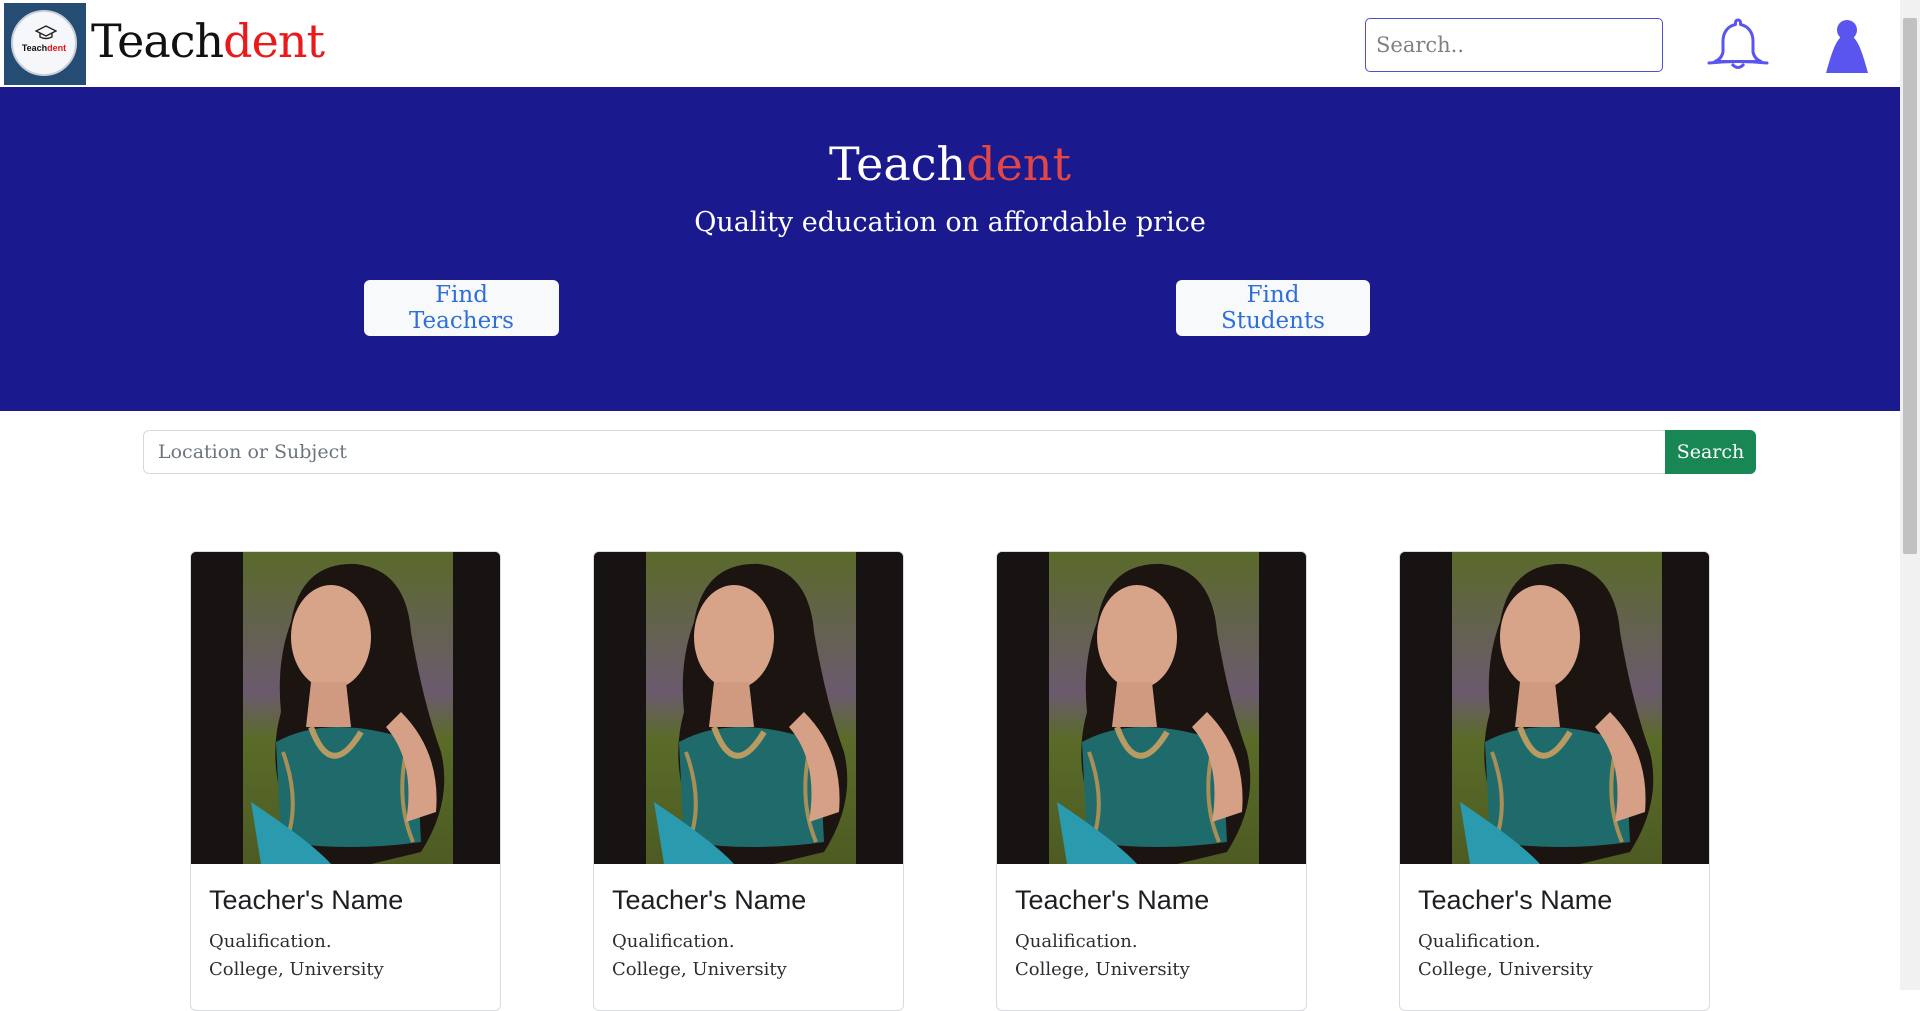 The width and height of the screenshot is (1920, 1011). I want to click on brand-name: Teachdent, so click(208, 41).